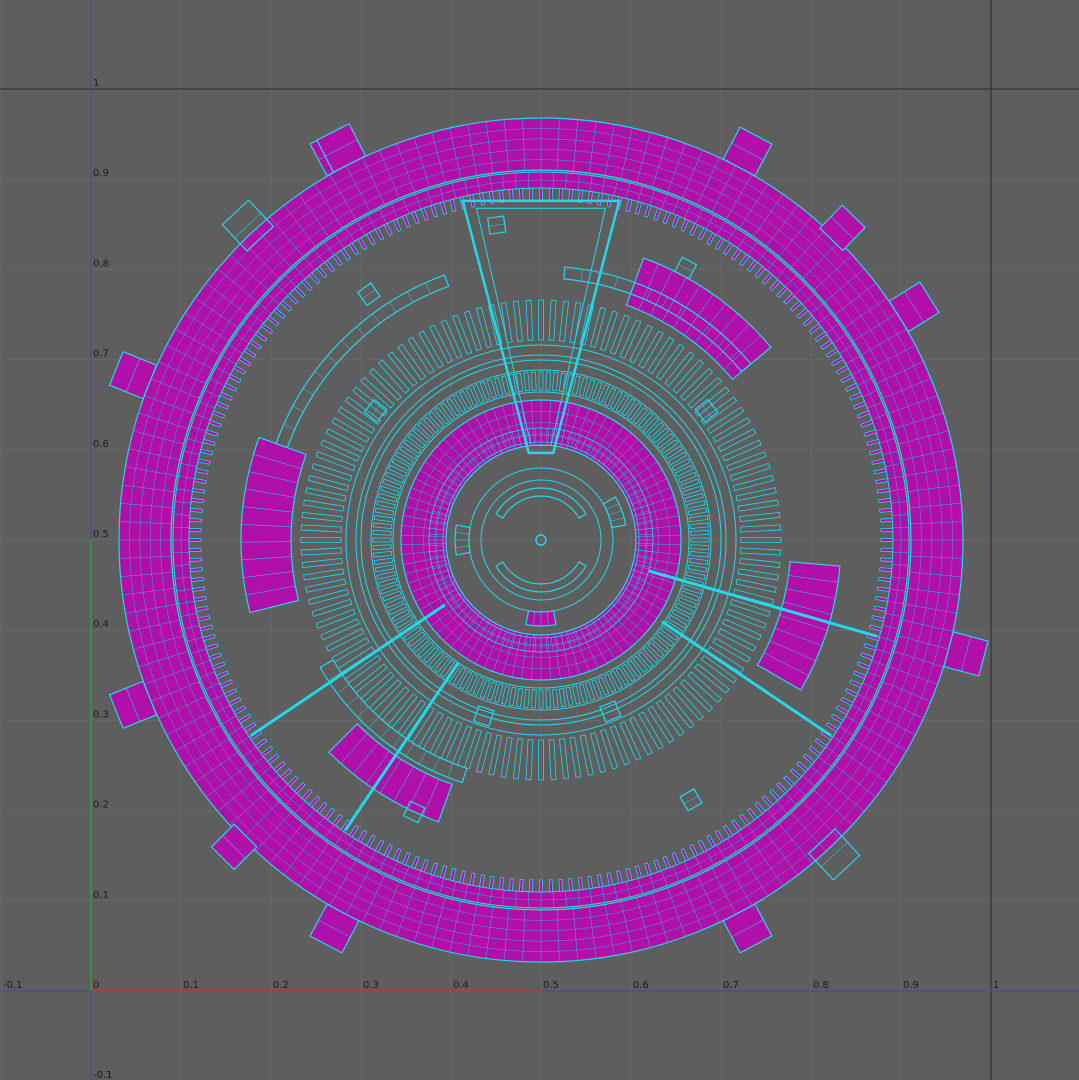 The width and height of the screenshot is (1079, 1080). Describe the element at coordinates (101, 263) in the screenshot. I see `y-tick-label: 0.8` at that location.